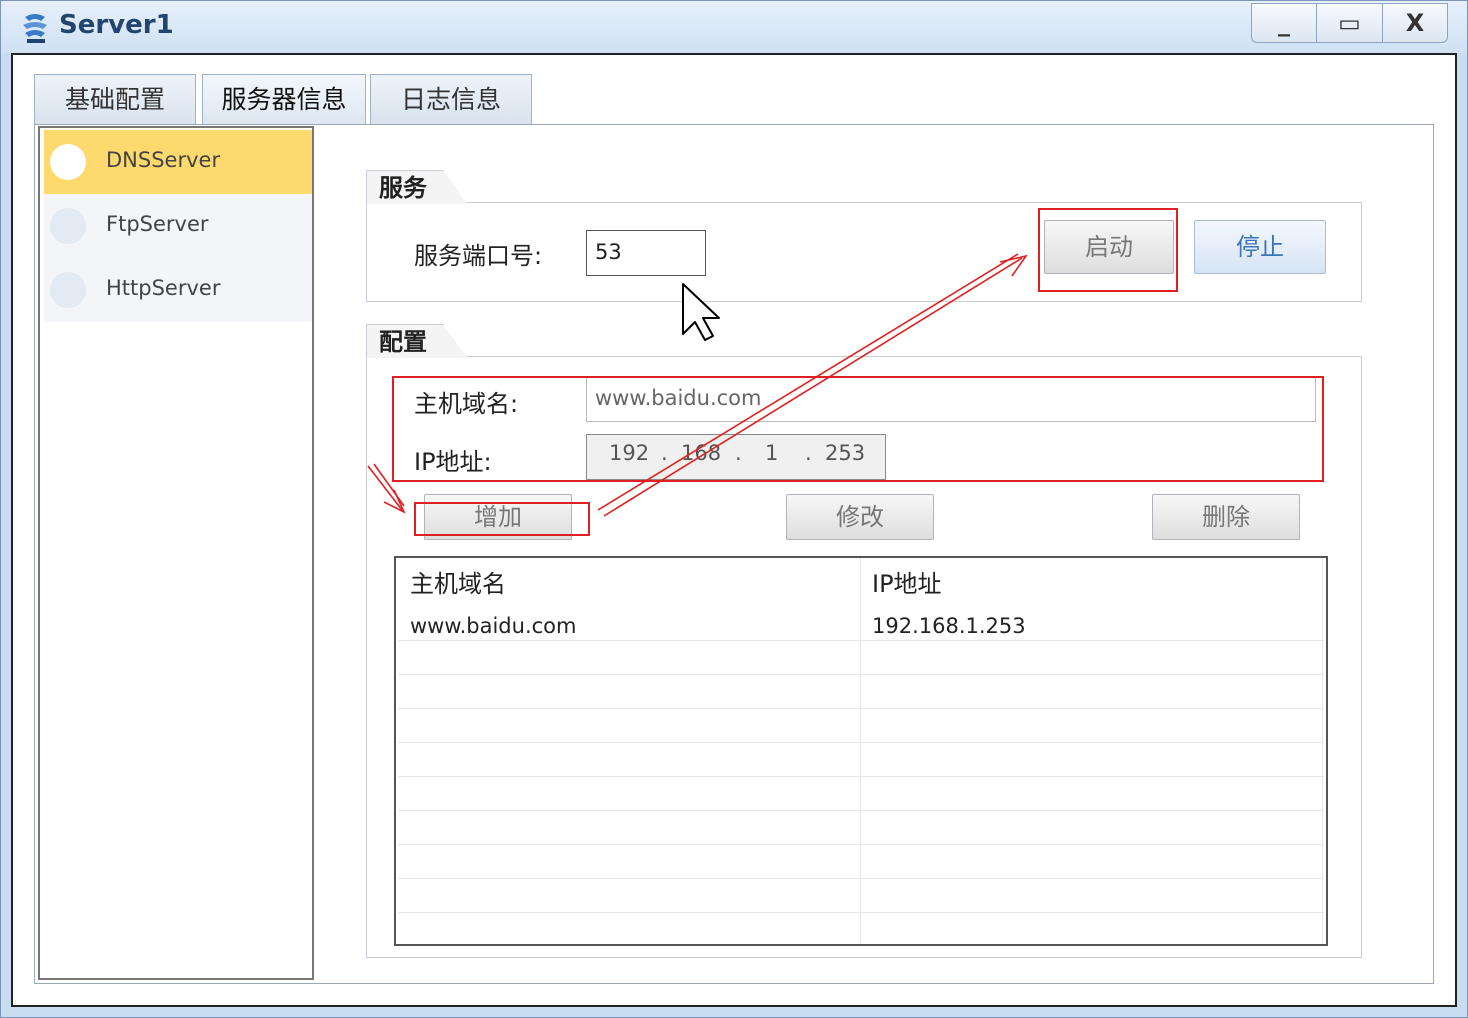 This screenshot has height=1018, width=1468. What do you see at coordinates (1260, 247) in the screenshot?
I see `stop-button: 停止` at bounding box center [1260, 247].